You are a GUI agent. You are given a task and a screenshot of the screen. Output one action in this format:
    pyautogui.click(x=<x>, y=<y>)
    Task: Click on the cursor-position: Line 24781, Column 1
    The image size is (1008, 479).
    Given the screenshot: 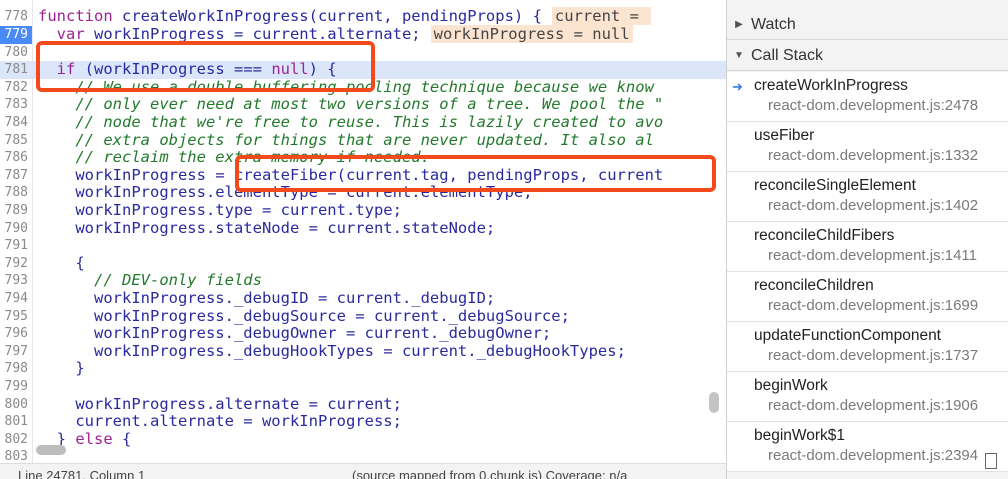 What is the action you would take?
    pyautogui.click(x=82, y=473)
    